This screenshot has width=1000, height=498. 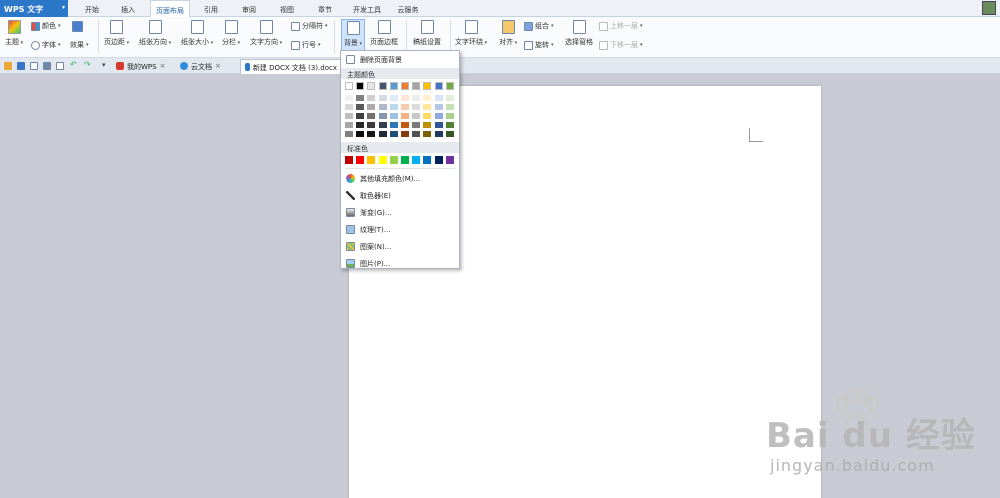 What do you see at coordinates (400, 59) in the screenshot?
I see `remove-background-item: 删除页面背景` at bounding box center [400, 59].